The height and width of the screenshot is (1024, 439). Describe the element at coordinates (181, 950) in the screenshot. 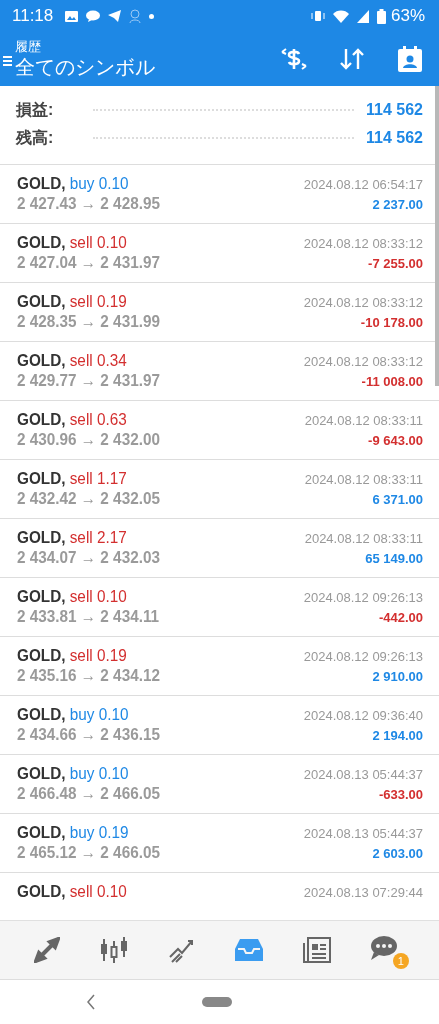

I see `trend-lines-icon` at that location.